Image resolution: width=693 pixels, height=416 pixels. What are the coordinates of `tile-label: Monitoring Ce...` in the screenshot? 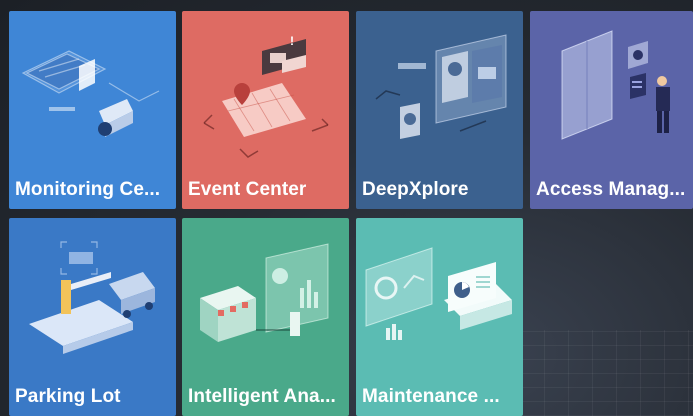 It's located at (88, 189).